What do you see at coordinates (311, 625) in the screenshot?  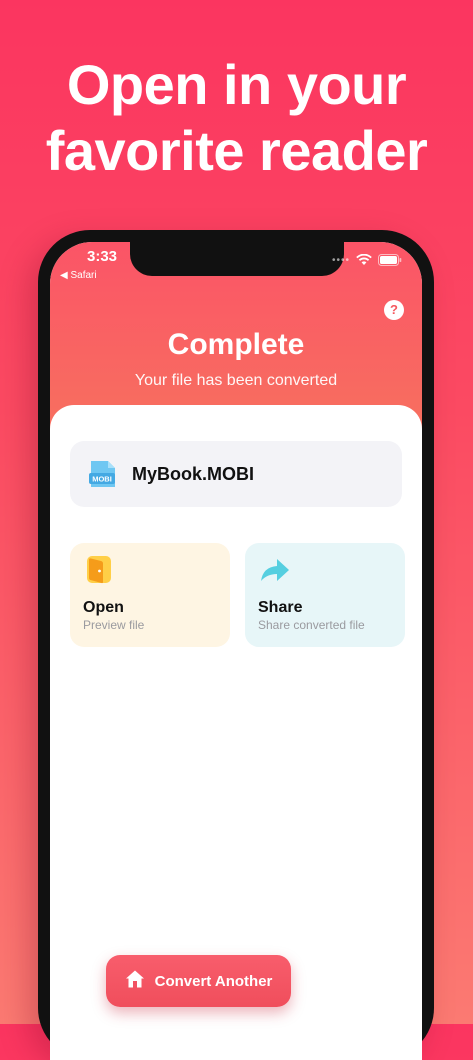 I see `share-tile-subtitle: Share converted file` at bounding box center [311, 625].